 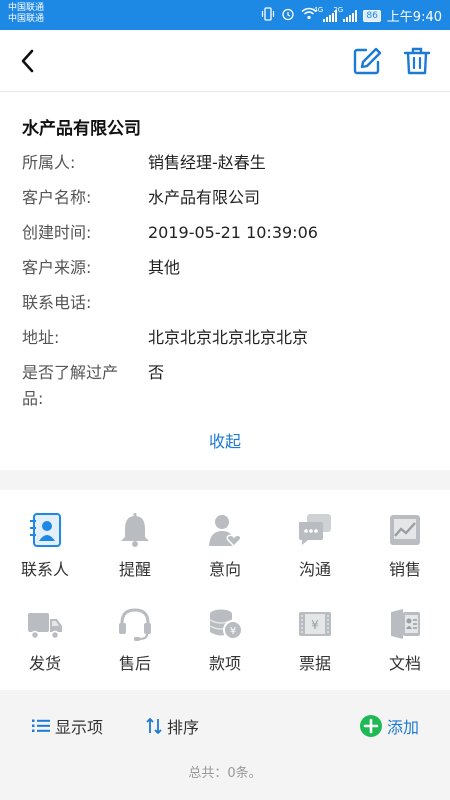 I want to click on edit-button, so click(x=367, y=61).